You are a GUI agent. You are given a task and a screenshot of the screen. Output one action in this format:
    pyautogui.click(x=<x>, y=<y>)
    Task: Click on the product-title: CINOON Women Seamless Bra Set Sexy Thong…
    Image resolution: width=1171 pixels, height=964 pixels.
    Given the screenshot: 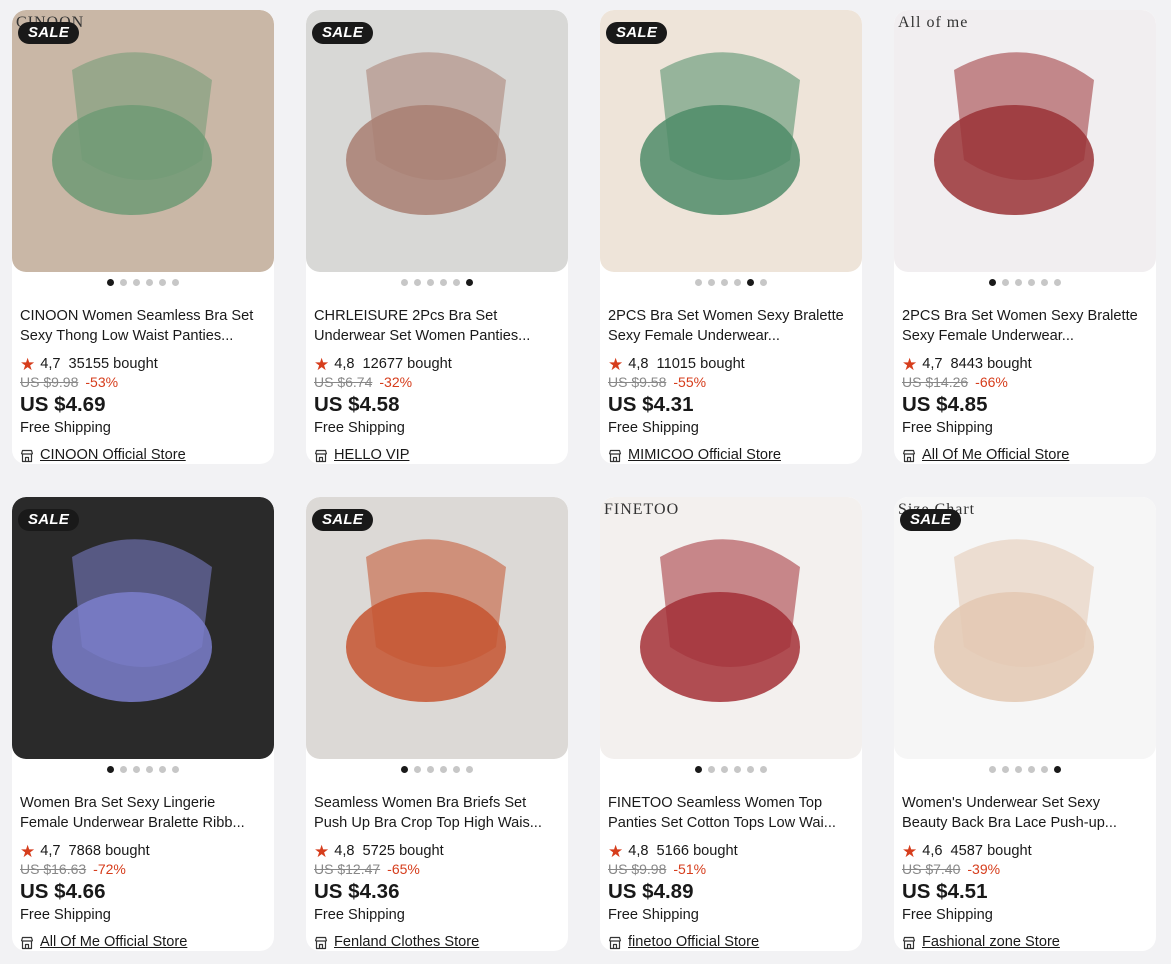 What is the action you would take?
    pyautogui.click(x=143, y=326)
    